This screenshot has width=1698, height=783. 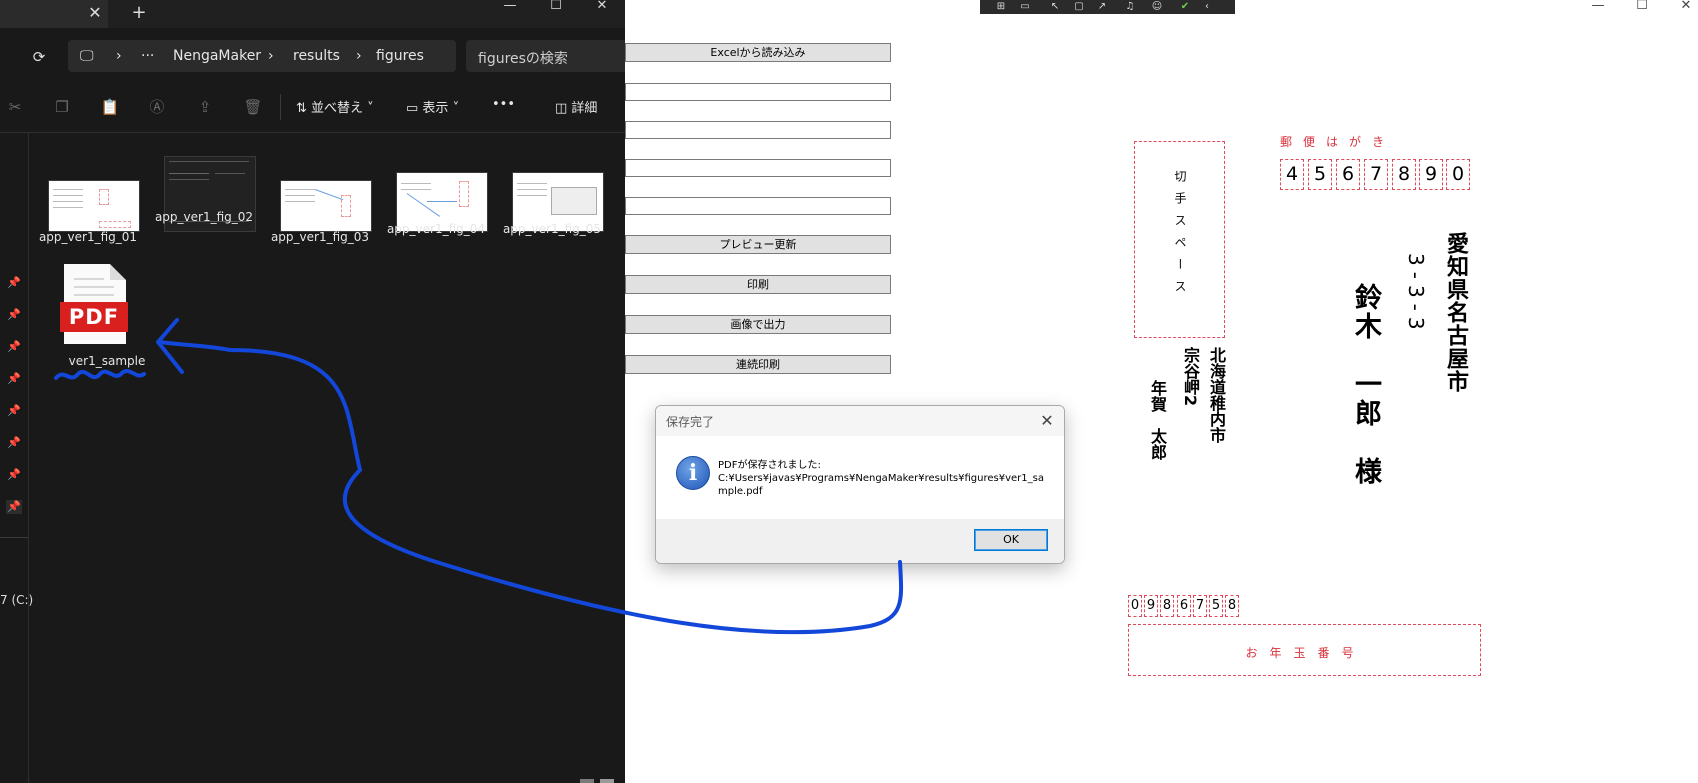 What do you see at coordinates (1180, 236) in the screenshot?
I see `stamp-space-label: 切手スペース` at bounding box center [1180, 236].